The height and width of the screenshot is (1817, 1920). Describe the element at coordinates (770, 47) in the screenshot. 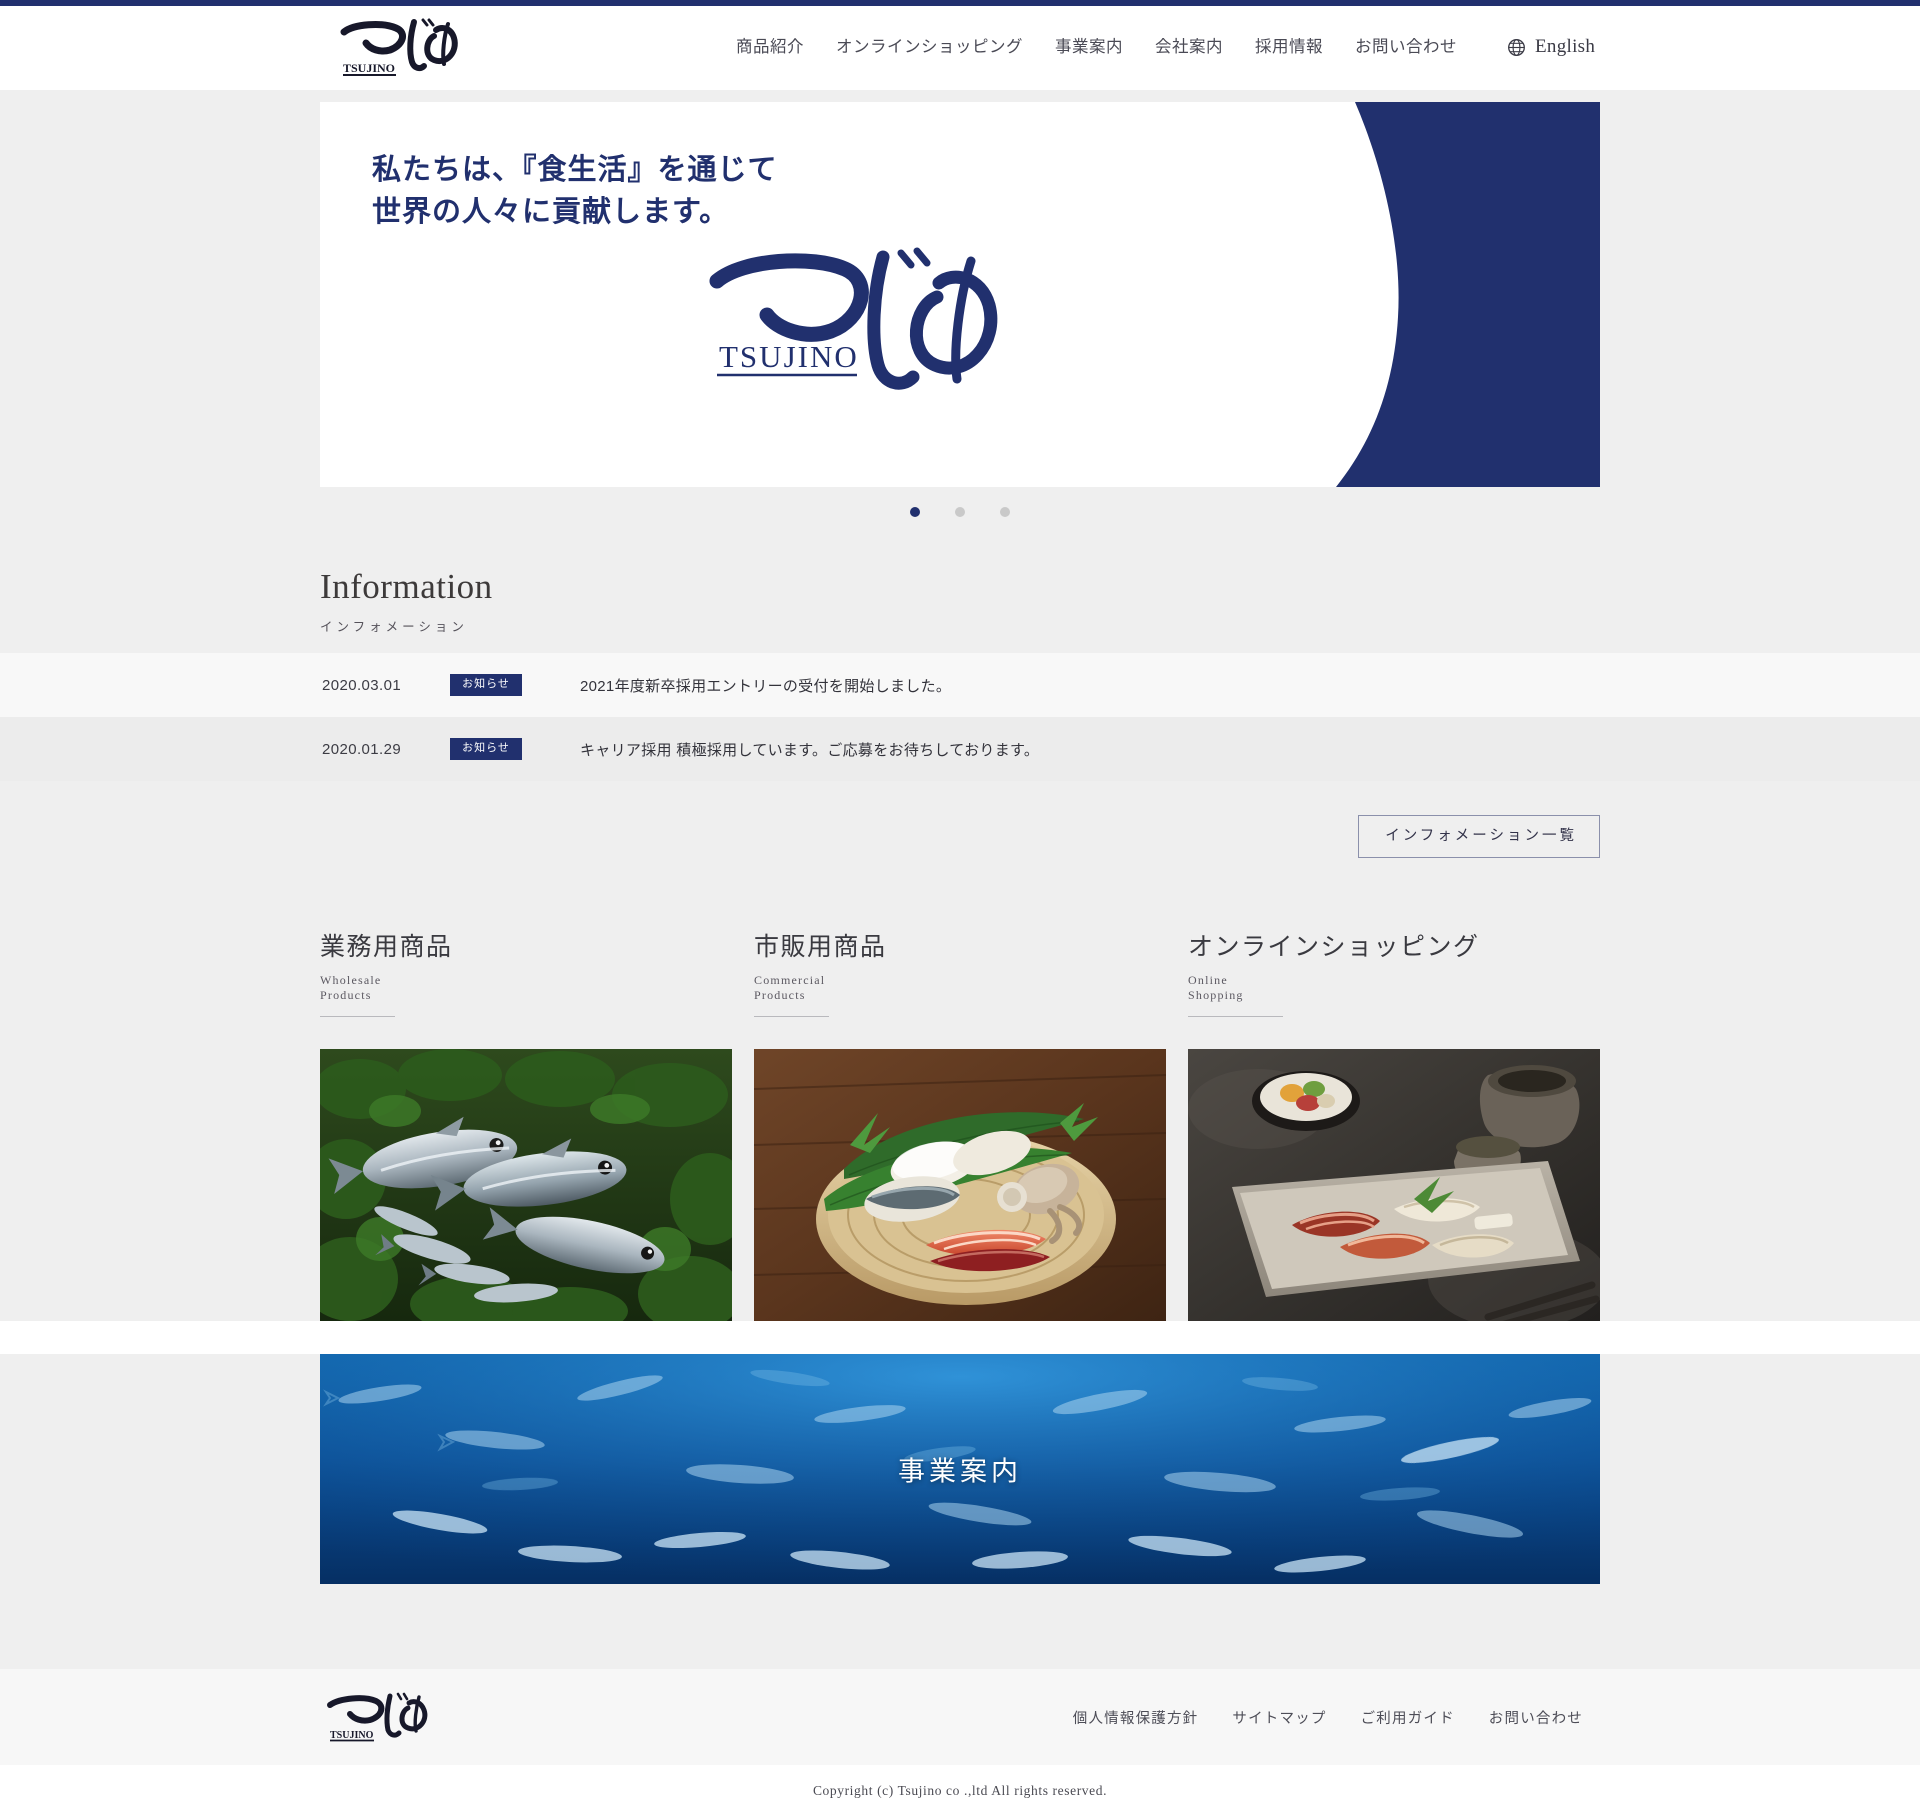

I see `nav-products: 商品紹介` at that location.